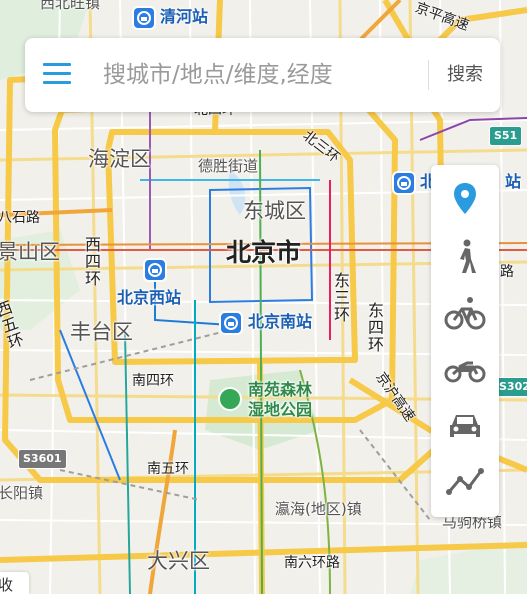 The width and height of the screenshot is (527, 594). I want to click on road-label-south-fifth-ring: 南五环, so click(168, 469).